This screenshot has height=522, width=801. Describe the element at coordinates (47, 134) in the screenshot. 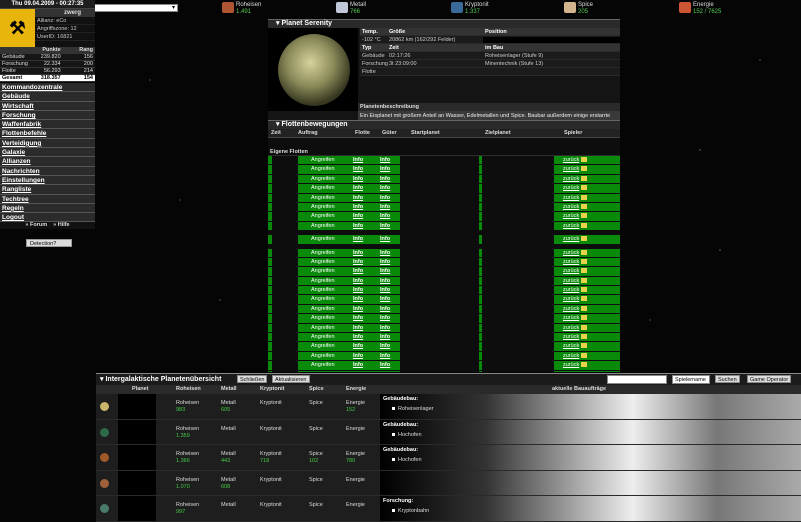

I see `menu-item-flottenbefehle: Flottenbefehle` at that location.